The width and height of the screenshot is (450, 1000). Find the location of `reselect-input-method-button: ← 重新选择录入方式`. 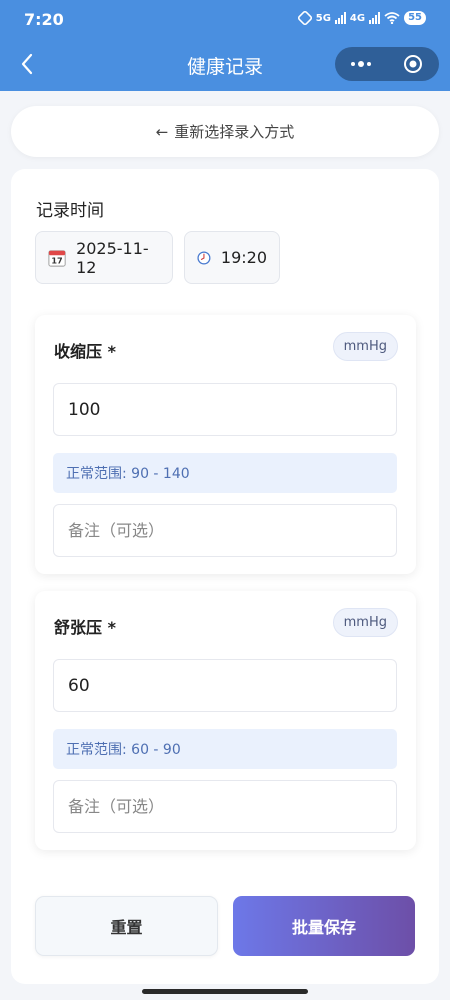

reselect-input-method-button: ← 重新选择录入方式 is located at coordinates (225, 131).